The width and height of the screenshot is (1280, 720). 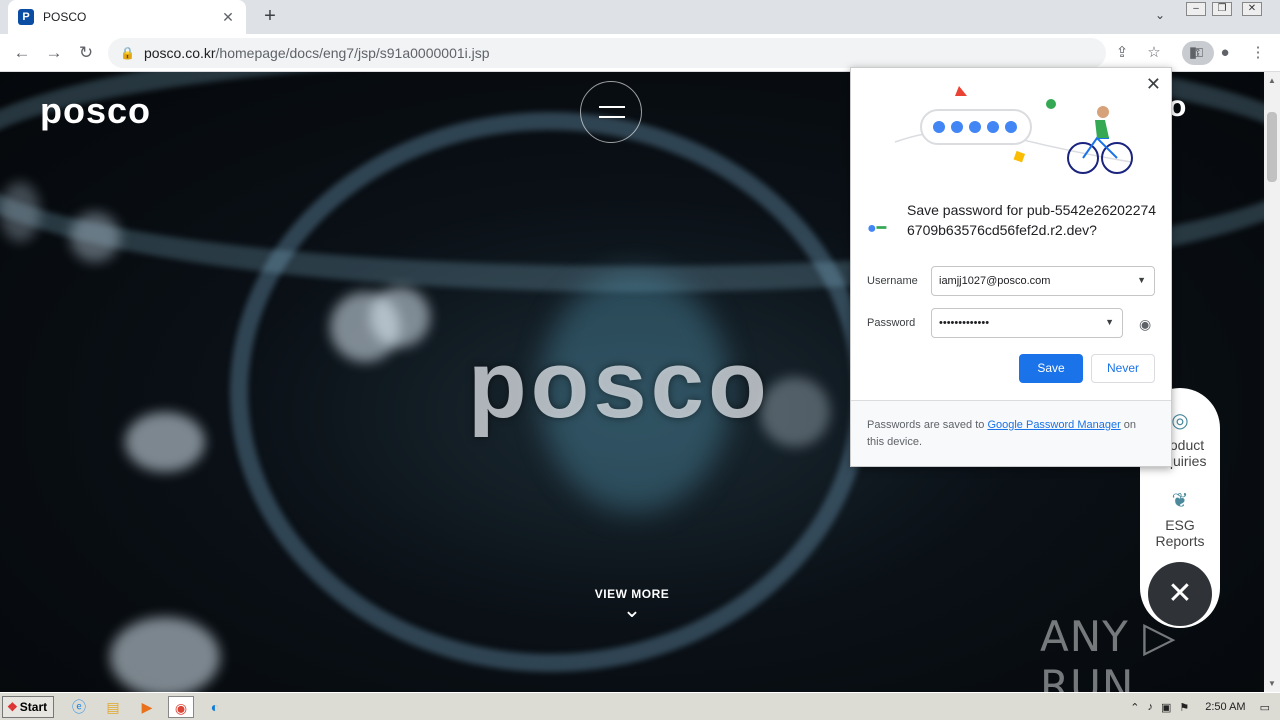 I want to click on esg-reports-label: ESG Reports, so click(x=1180, y=533).